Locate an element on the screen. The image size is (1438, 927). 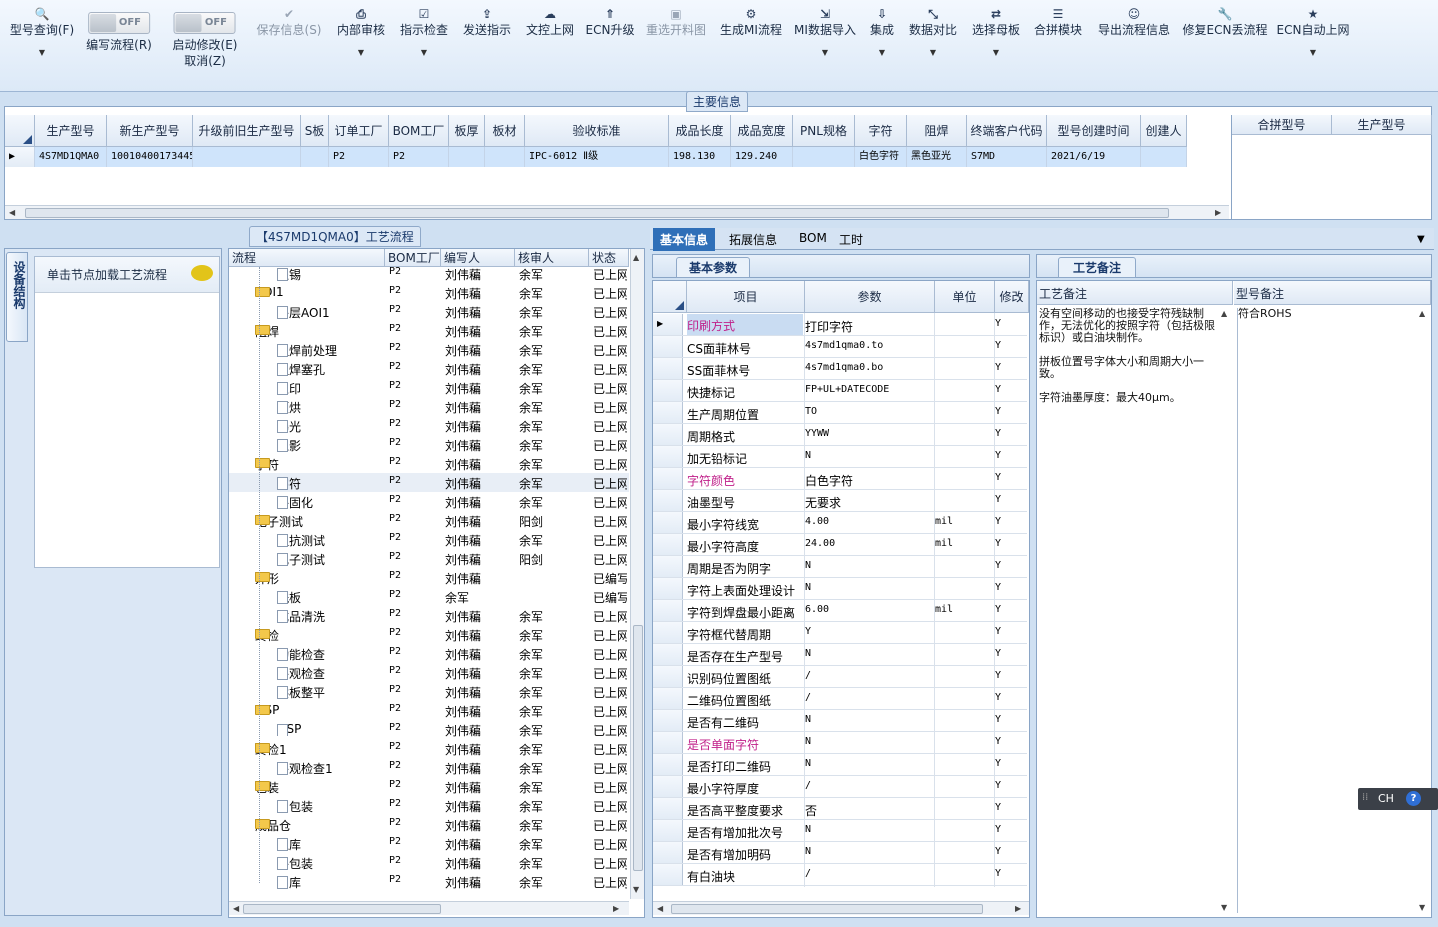
tab-3: 工时 is located at coordinates (851, 239).